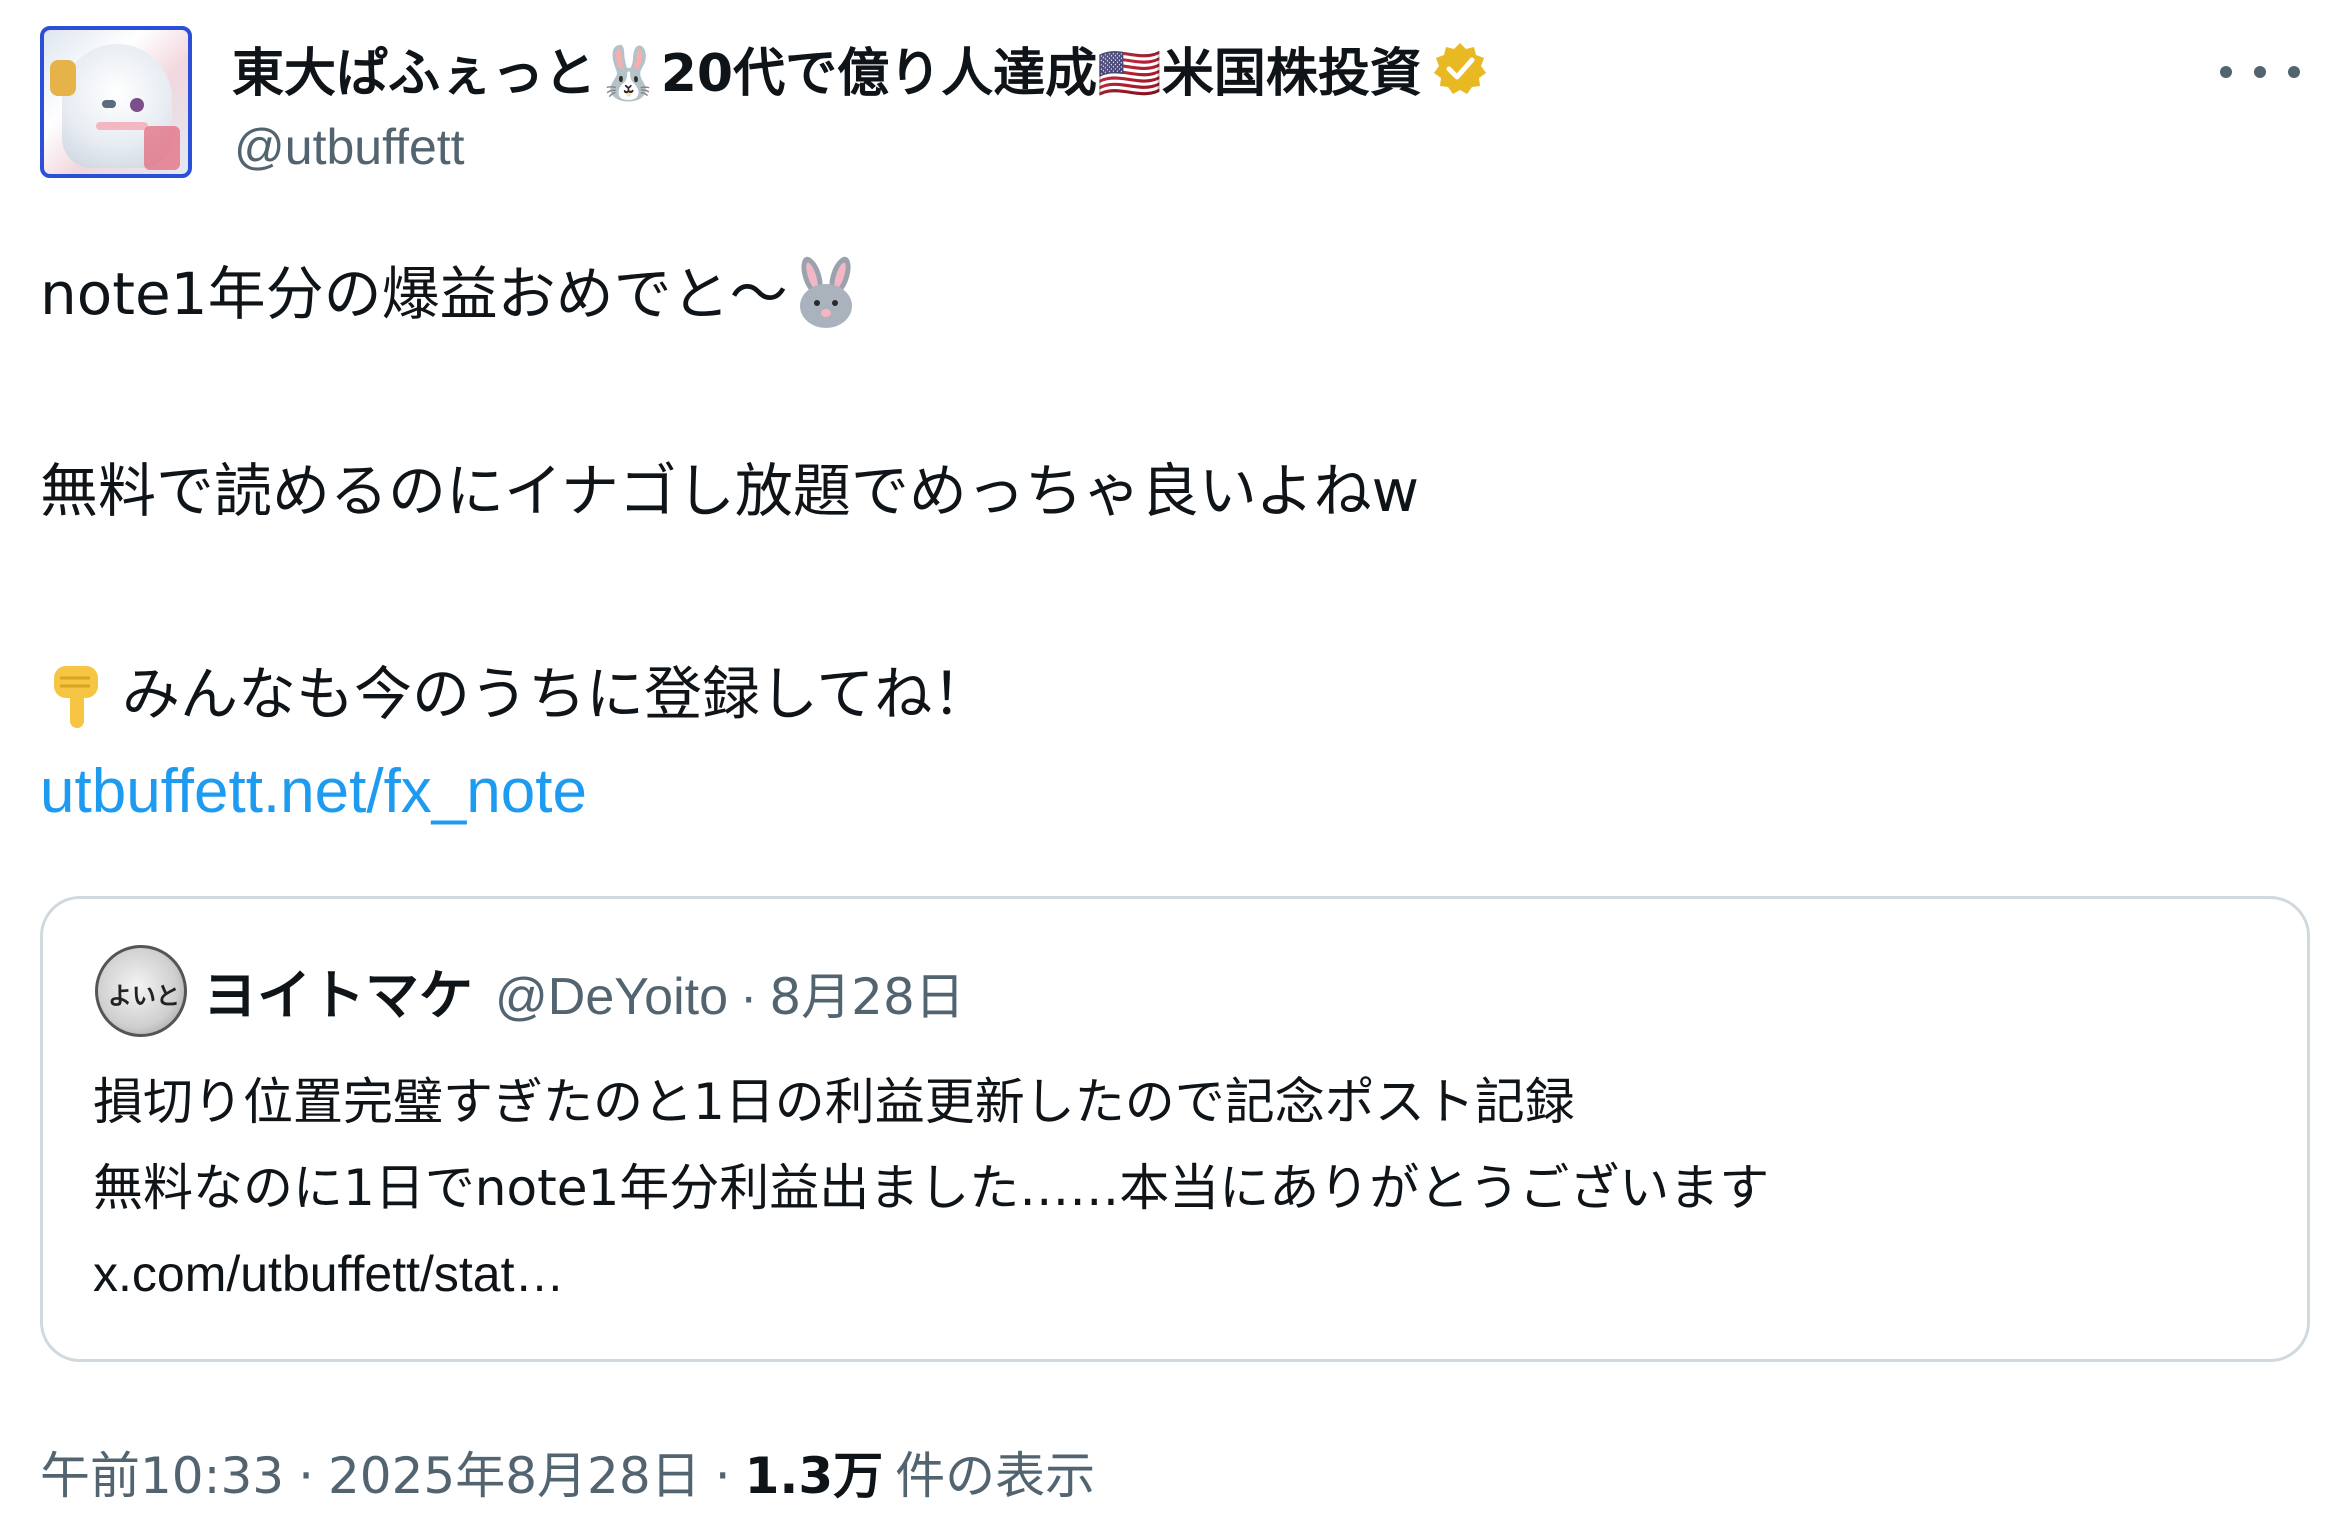  What do you see at coordinates (162, 148) in the screenshot?
I see `avatar-ribbon` at bounding box center [162, 148].